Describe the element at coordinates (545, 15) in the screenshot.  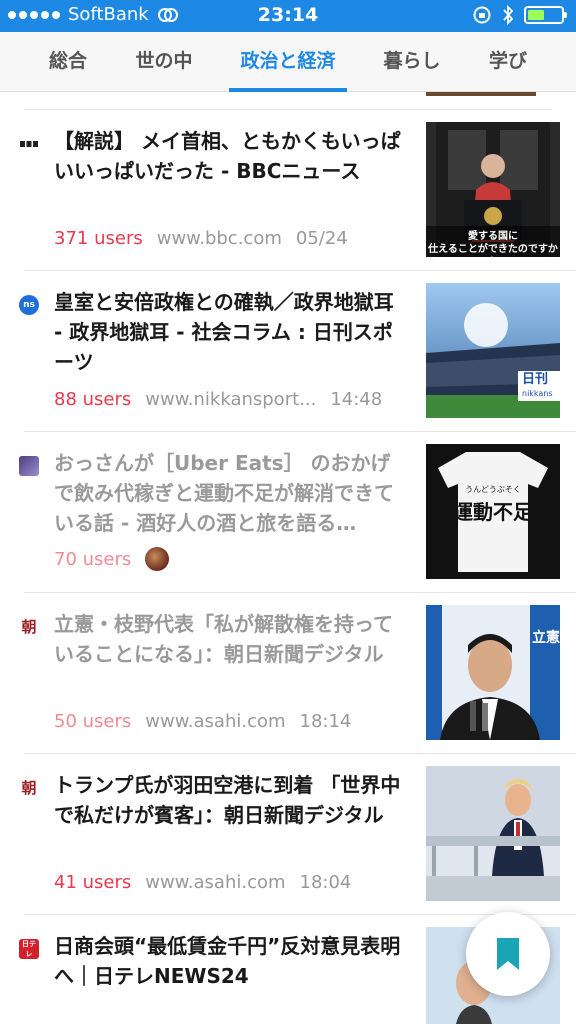
I see `battery-icon` at that location.